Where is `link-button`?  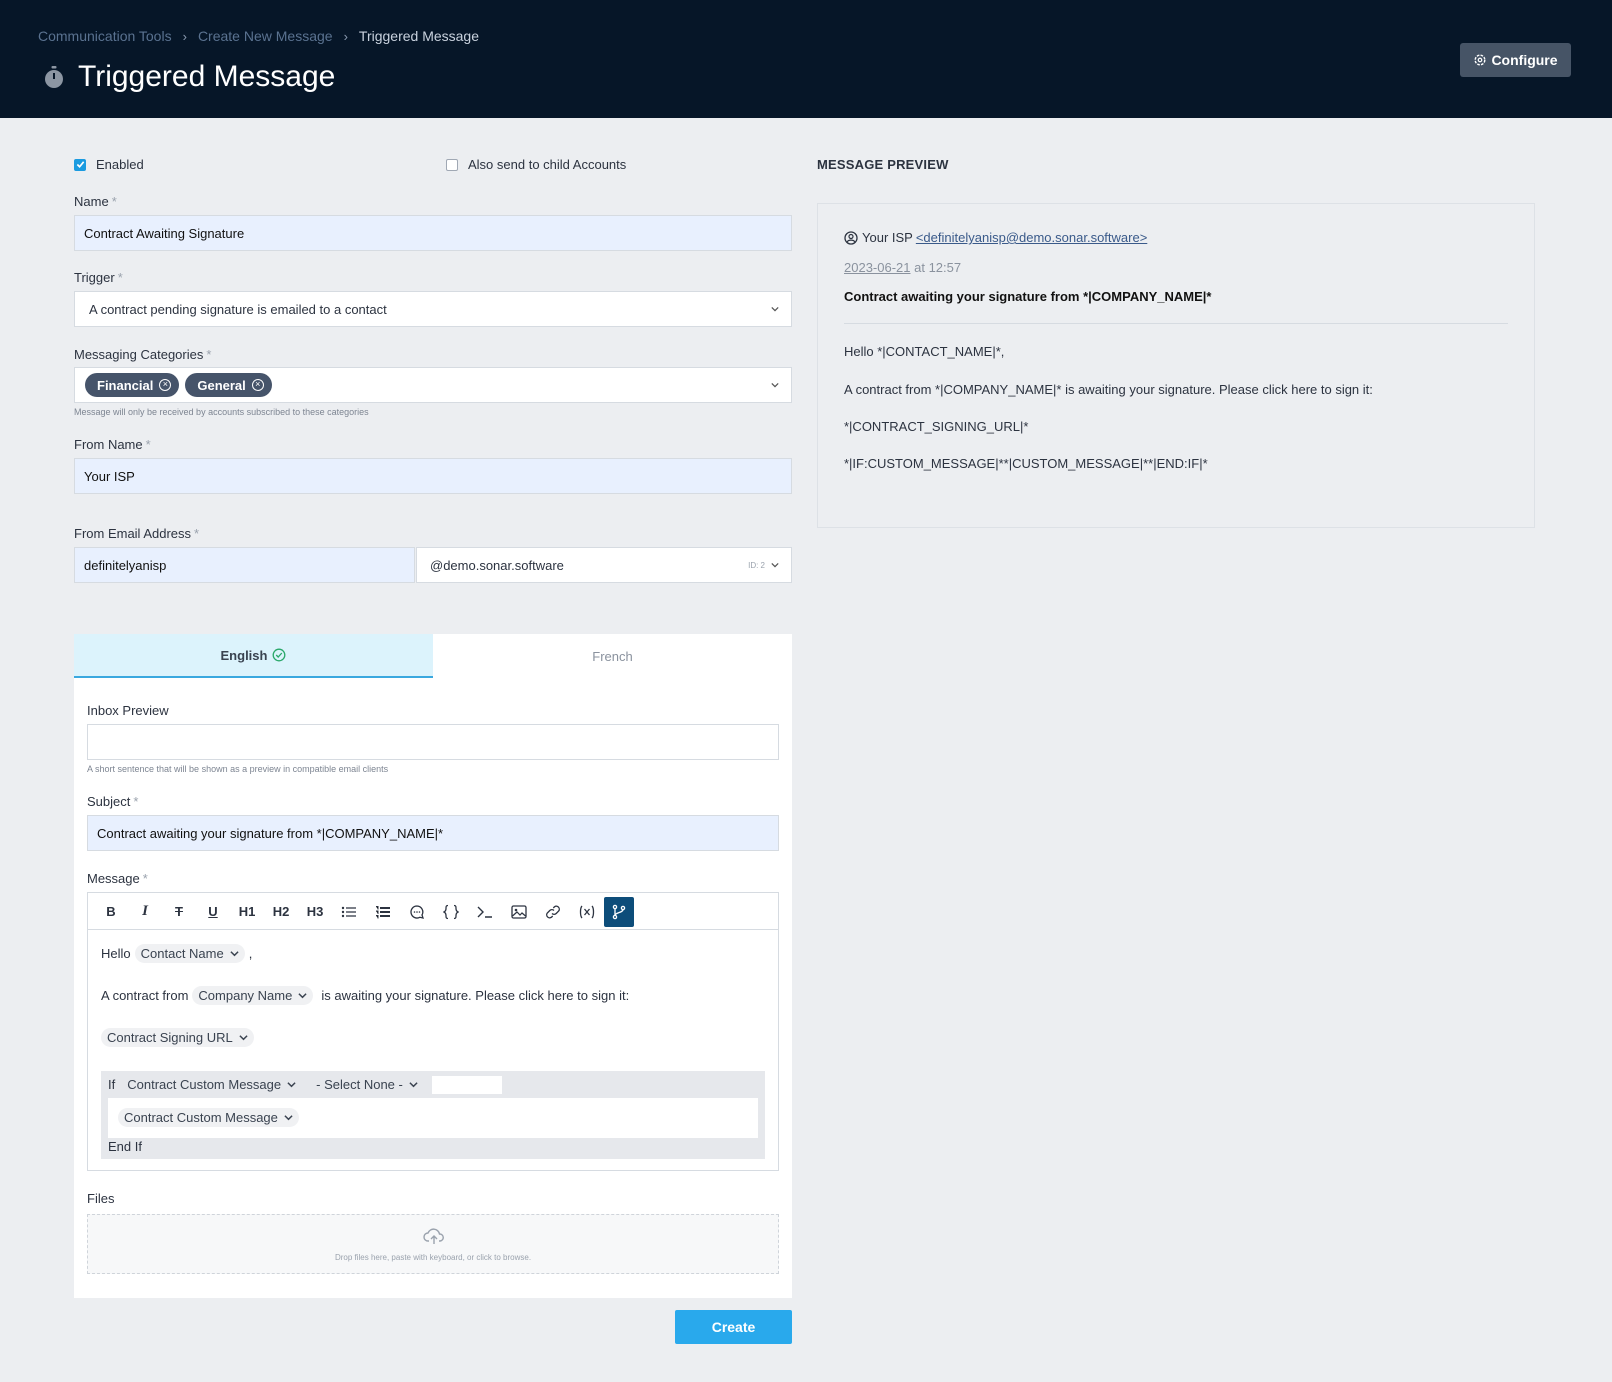 link-button is located at coordinates (553, 912).